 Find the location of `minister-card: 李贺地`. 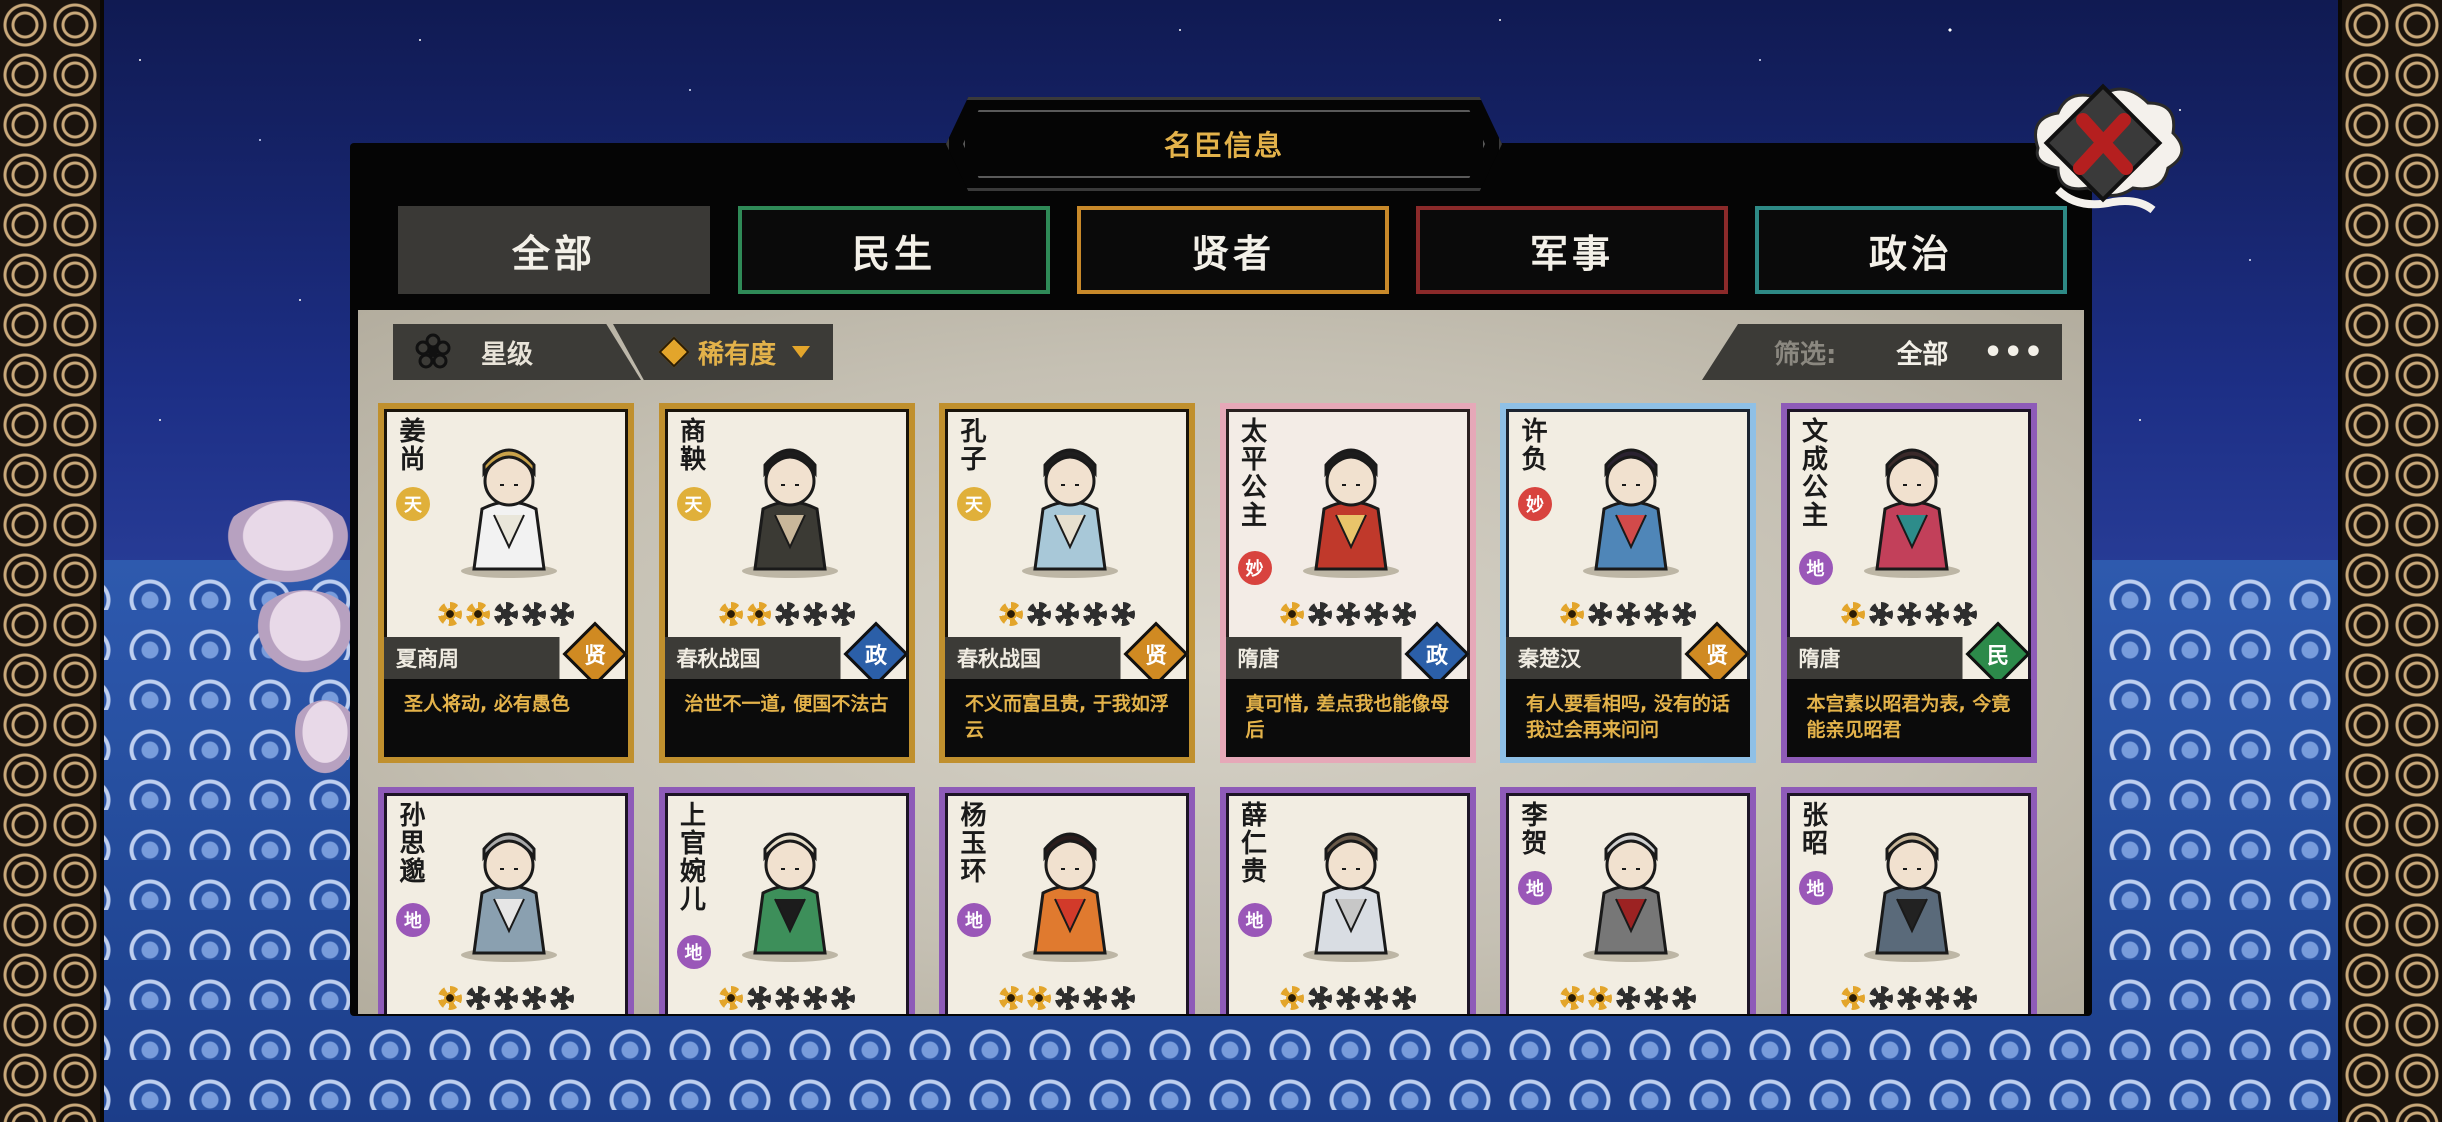

minister-card: 李贺地 is located at coordinates (1628, 900).